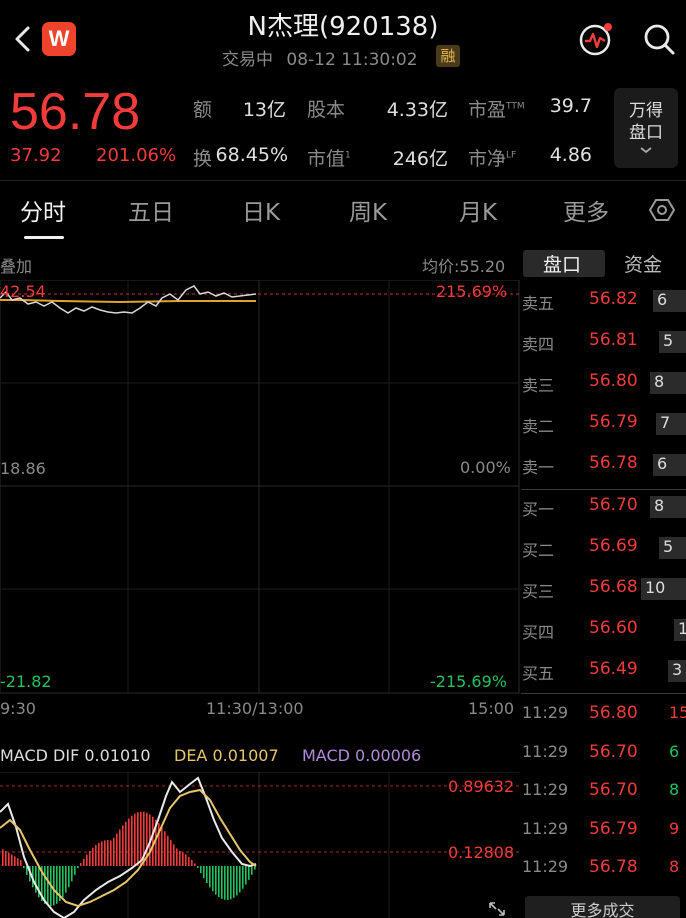  Describe the element at coordinates (613, 751) in the screenshot. I see `trade-price: 56.70` at that location.